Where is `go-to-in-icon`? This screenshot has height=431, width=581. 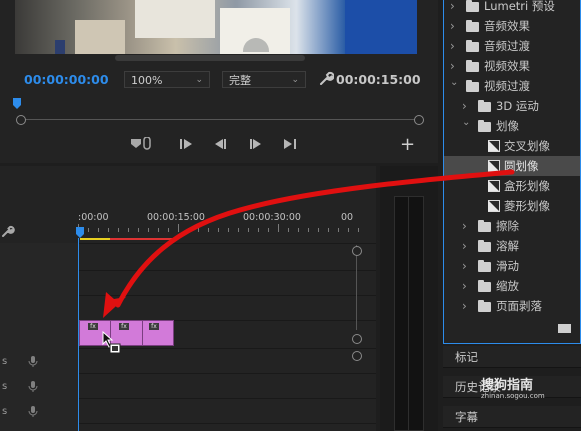 go-to-in-icon is located at coordinates (186, 144).